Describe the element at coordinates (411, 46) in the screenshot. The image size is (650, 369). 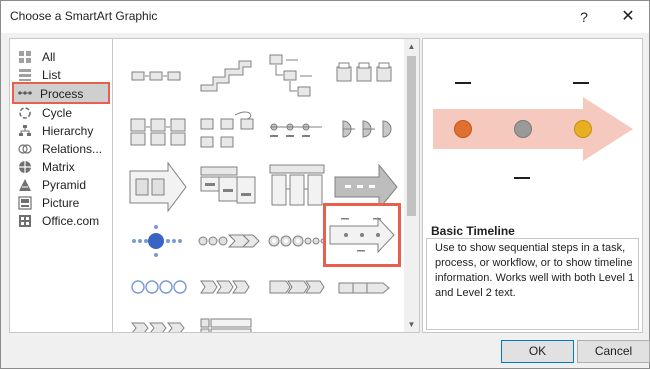
I see `scroll-up-icon: ▲` at that location.